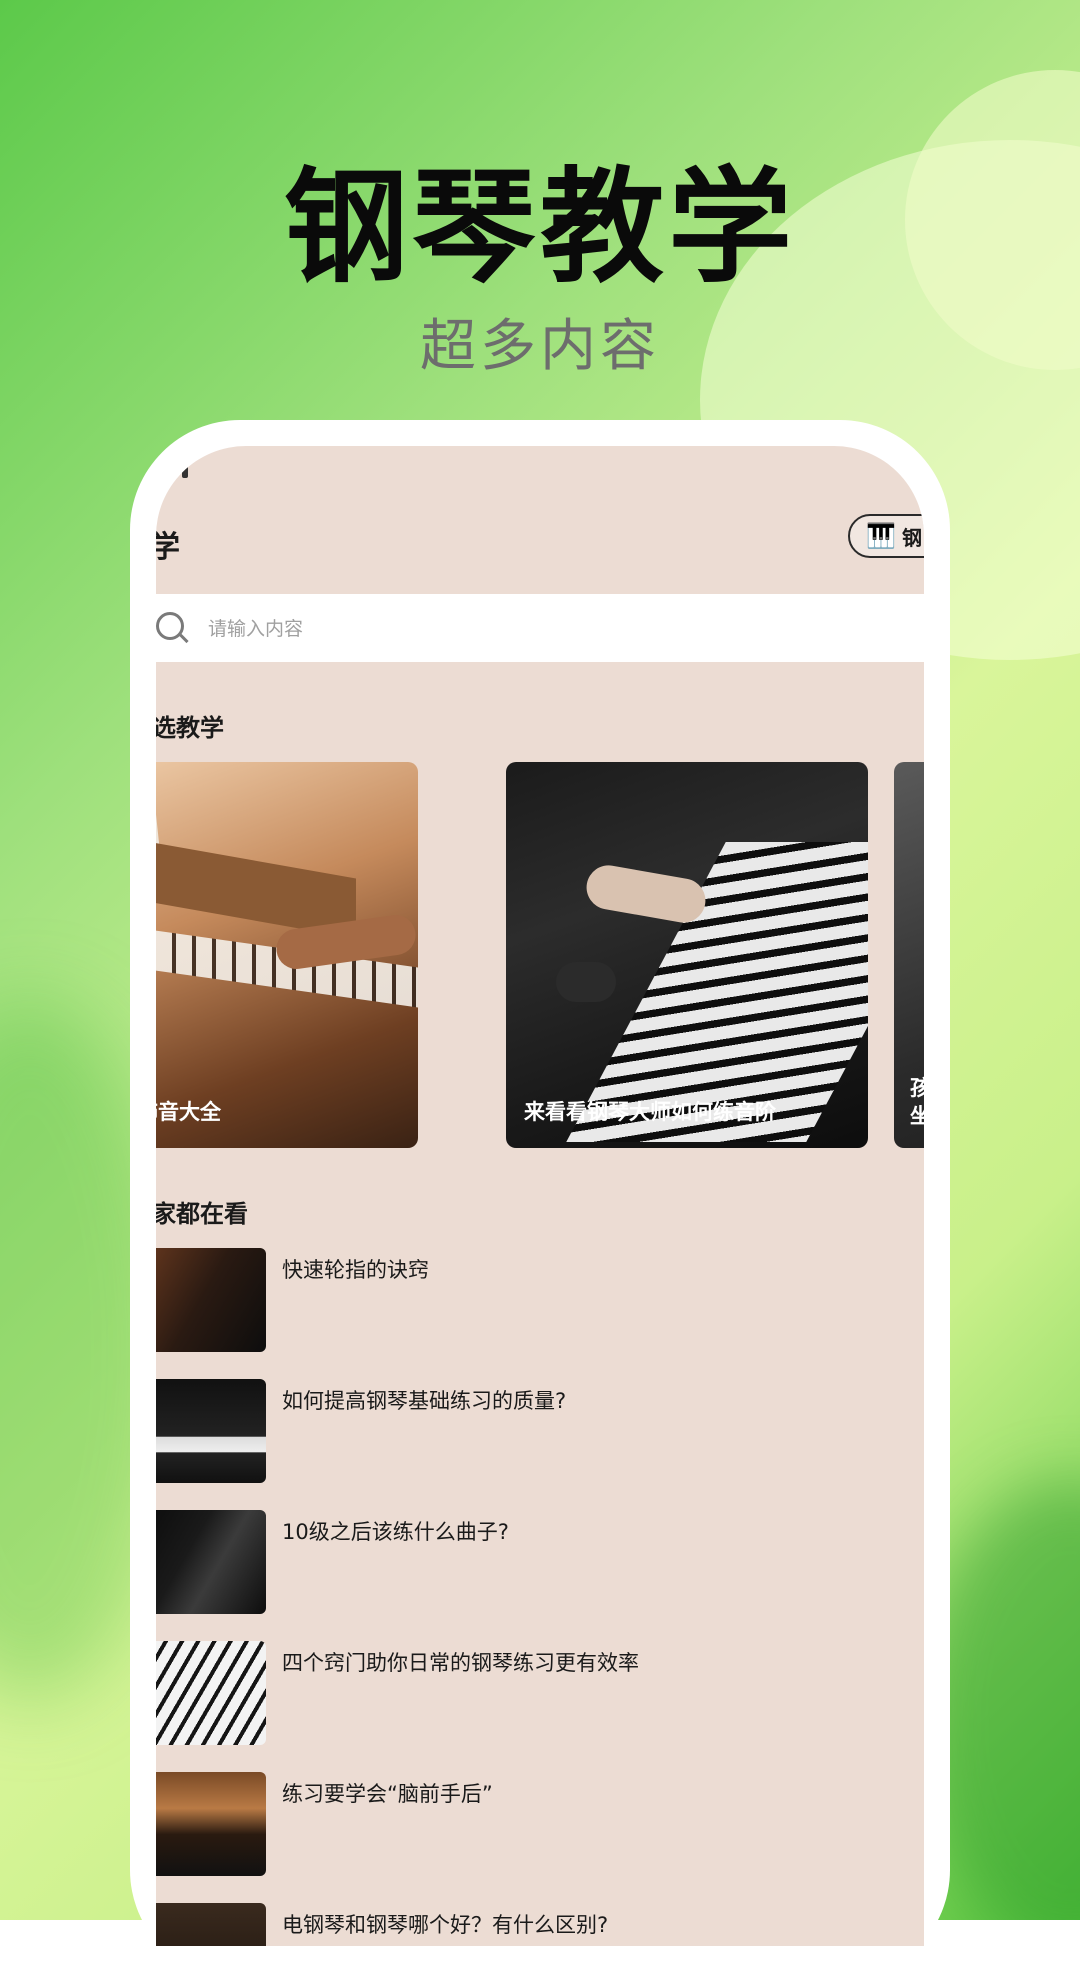  I want to click on list-item-title: 10级之后该练什么曲子?, so click(395, 1532).